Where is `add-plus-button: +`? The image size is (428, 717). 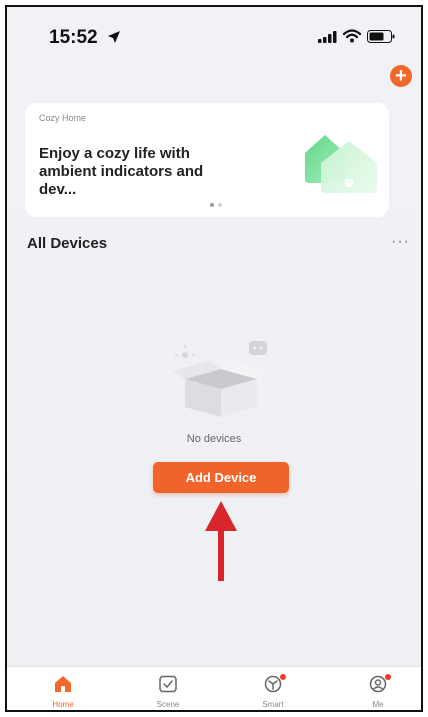
add-plus-button: + is located at coordinates (401, 76).